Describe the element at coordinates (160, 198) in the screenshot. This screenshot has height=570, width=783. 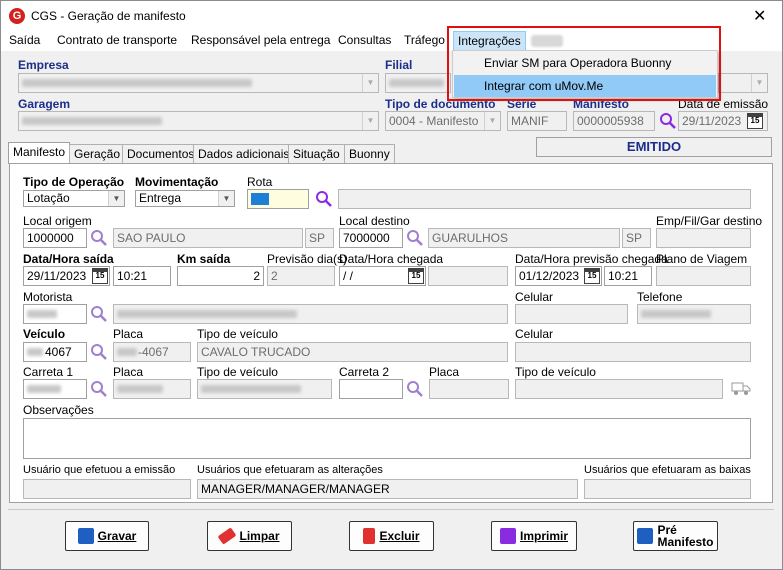
I see `movimentacao-value: Entrega` at that location.